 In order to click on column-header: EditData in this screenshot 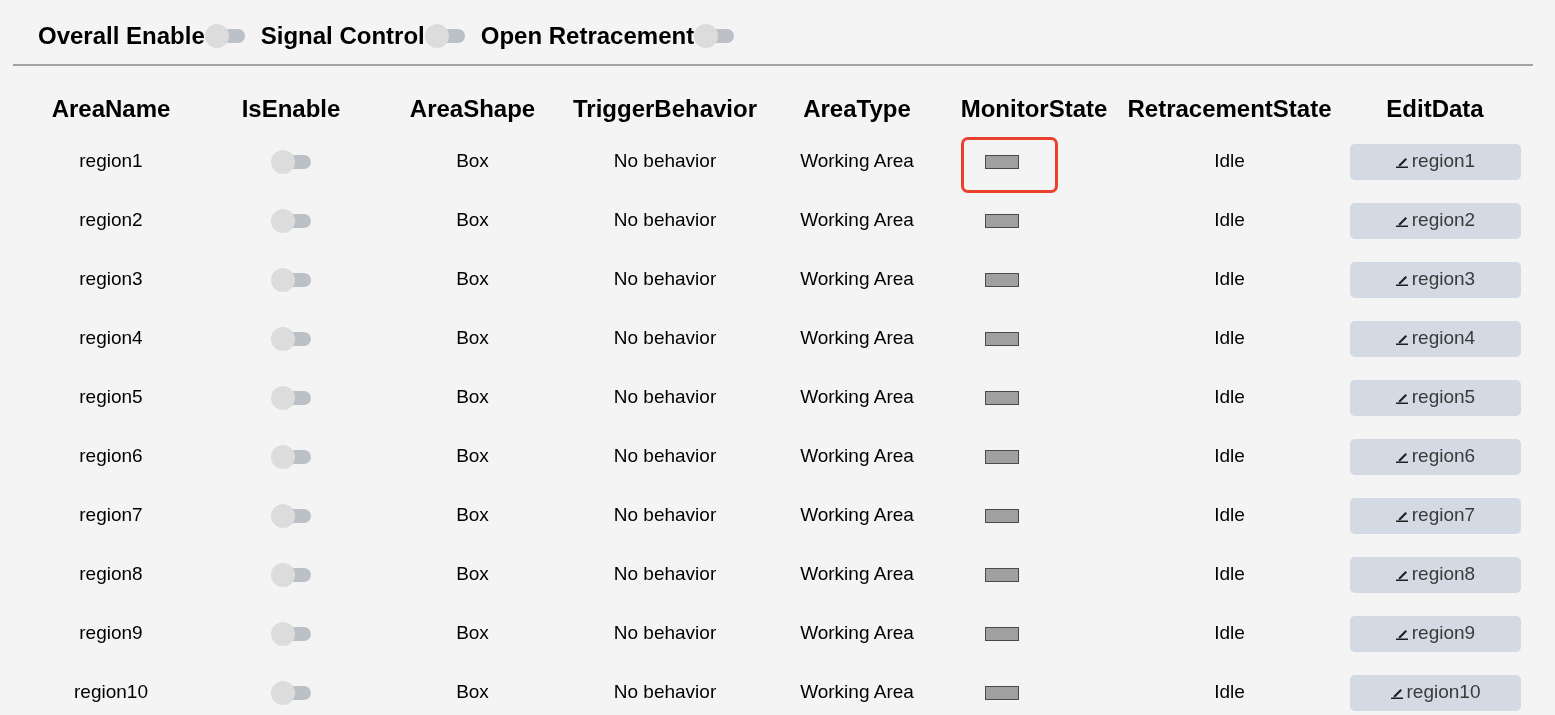, I will do `click(1435, 109)`.